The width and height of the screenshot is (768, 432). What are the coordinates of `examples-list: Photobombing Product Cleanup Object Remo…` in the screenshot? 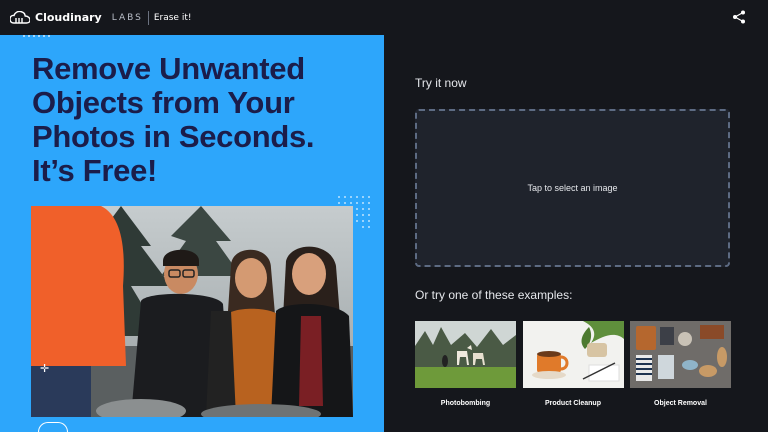 It's located at (573, 364).